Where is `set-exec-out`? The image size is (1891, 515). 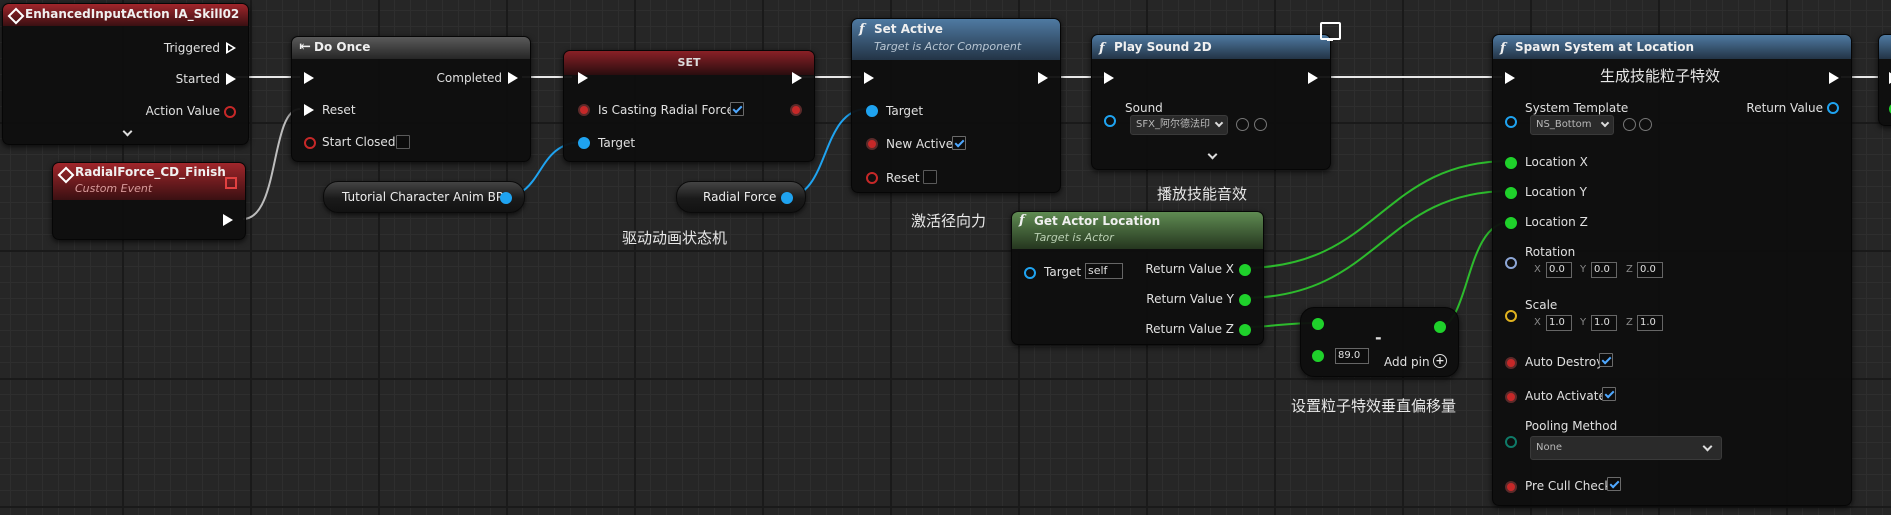
set-exec-out is located at coordinates (797, 78).